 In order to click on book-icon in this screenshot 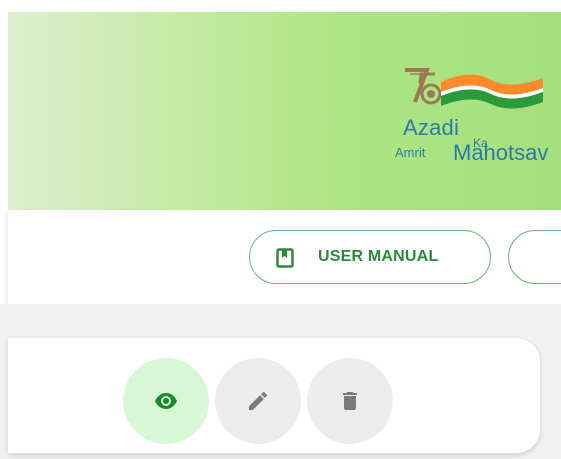, I will do `click(285, 258)`.